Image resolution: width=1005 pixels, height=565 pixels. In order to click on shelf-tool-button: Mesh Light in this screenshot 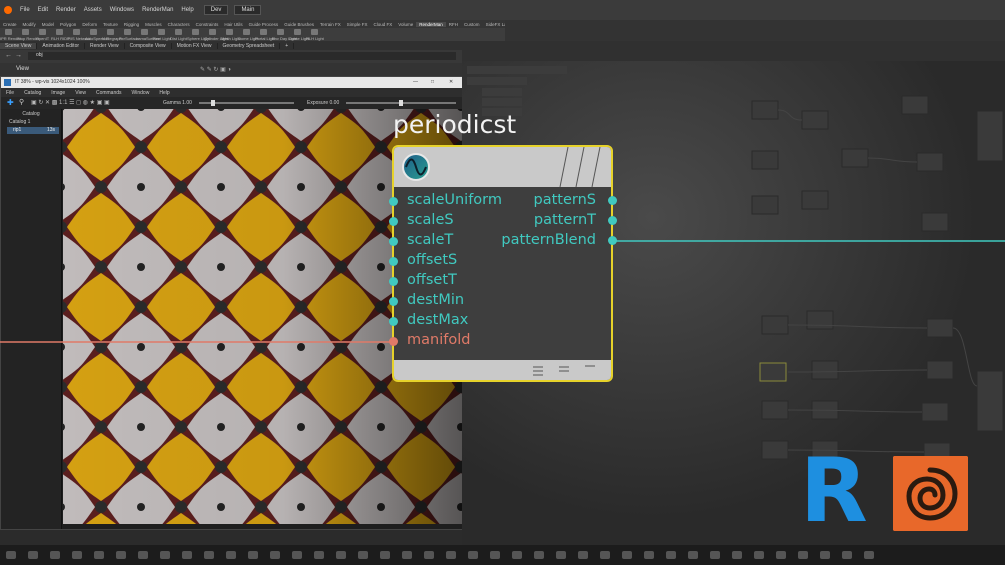, I will do `click(231, 35)`.